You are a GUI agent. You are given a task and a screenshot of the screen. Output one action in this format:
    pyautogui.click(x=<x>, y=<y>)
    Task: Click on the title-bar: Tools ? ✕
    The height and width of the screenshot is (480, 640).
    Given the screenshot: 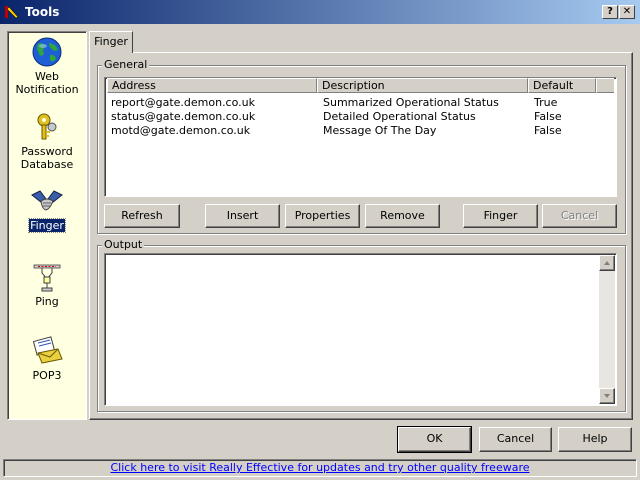 What is the action you would take?
    pyautogui.click(x=320, y=12)
    